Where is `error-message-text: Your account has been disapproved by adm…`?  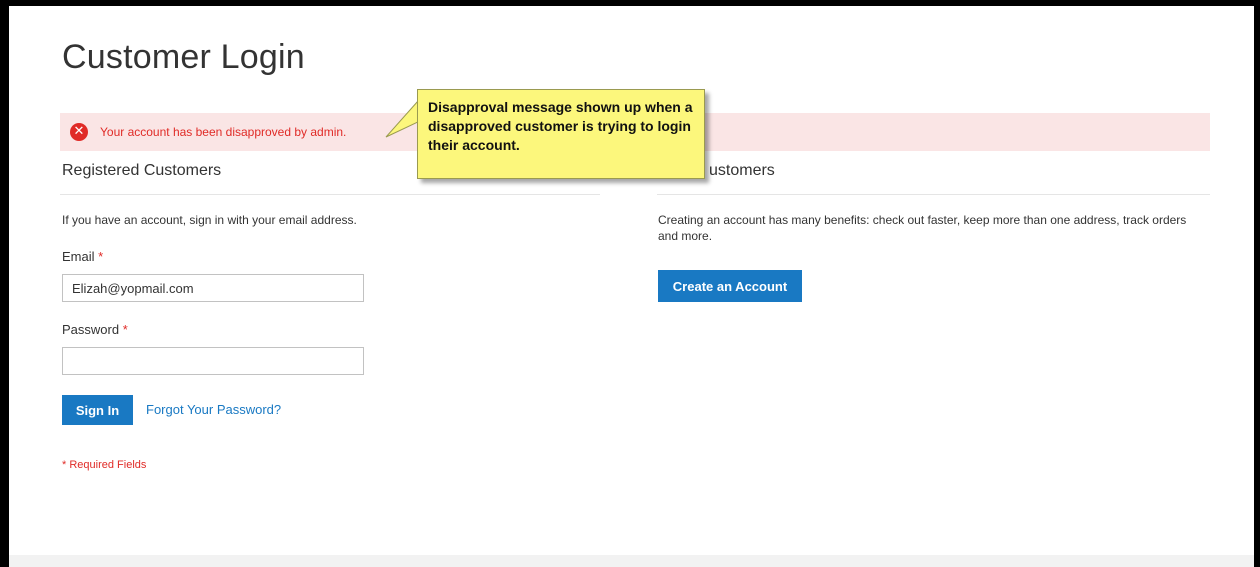 error-message-text: Your account has been disapproved by adm… is located at coordinates (223, 132).